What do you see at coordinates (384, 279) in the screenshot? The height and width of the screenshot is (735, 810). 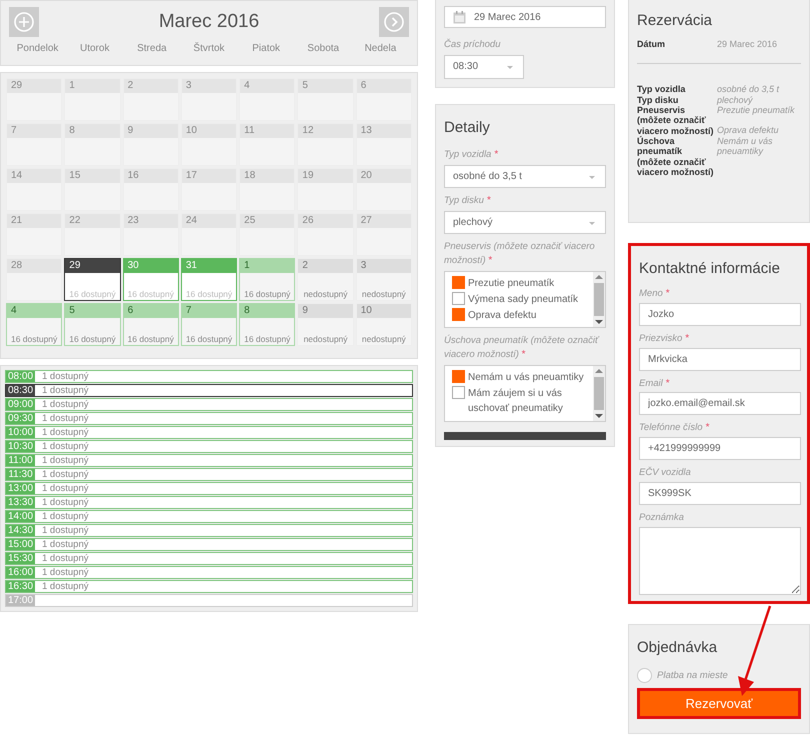 I see `calendar-day: 3 nedostupný` at bounding box center [384, 279].